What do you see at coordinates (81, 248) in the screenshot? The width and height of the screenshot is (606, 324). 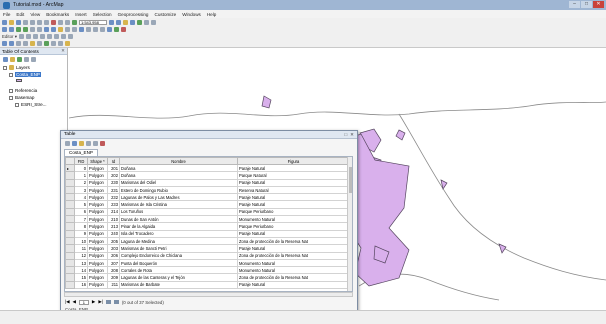 I see `table-cell: 11` at bounding box center [81, 248].